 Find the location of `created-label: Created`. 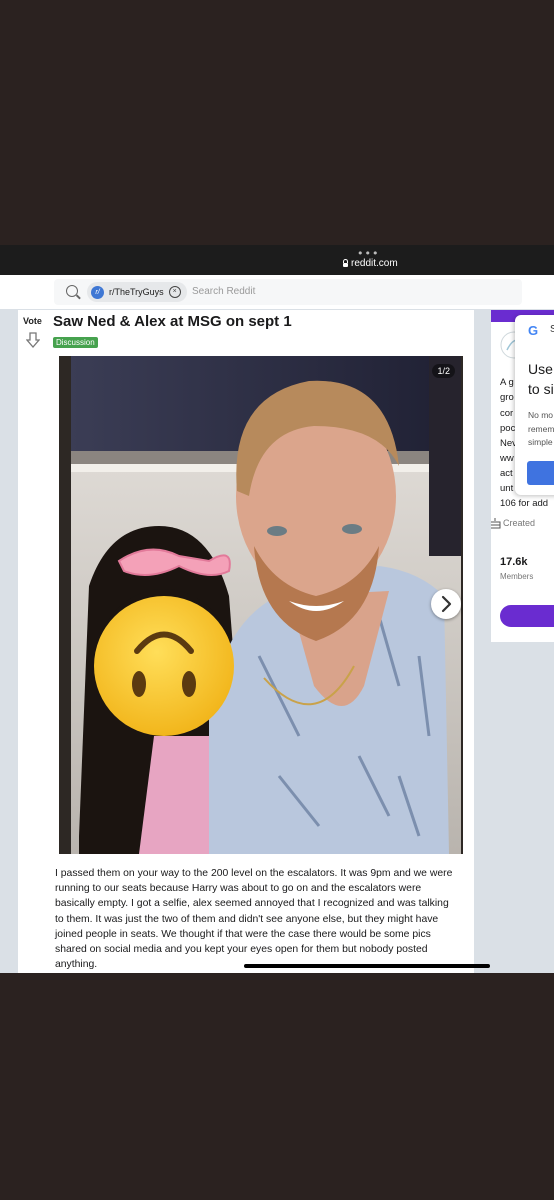

created-label: Created is located at coordinates (519, 523).